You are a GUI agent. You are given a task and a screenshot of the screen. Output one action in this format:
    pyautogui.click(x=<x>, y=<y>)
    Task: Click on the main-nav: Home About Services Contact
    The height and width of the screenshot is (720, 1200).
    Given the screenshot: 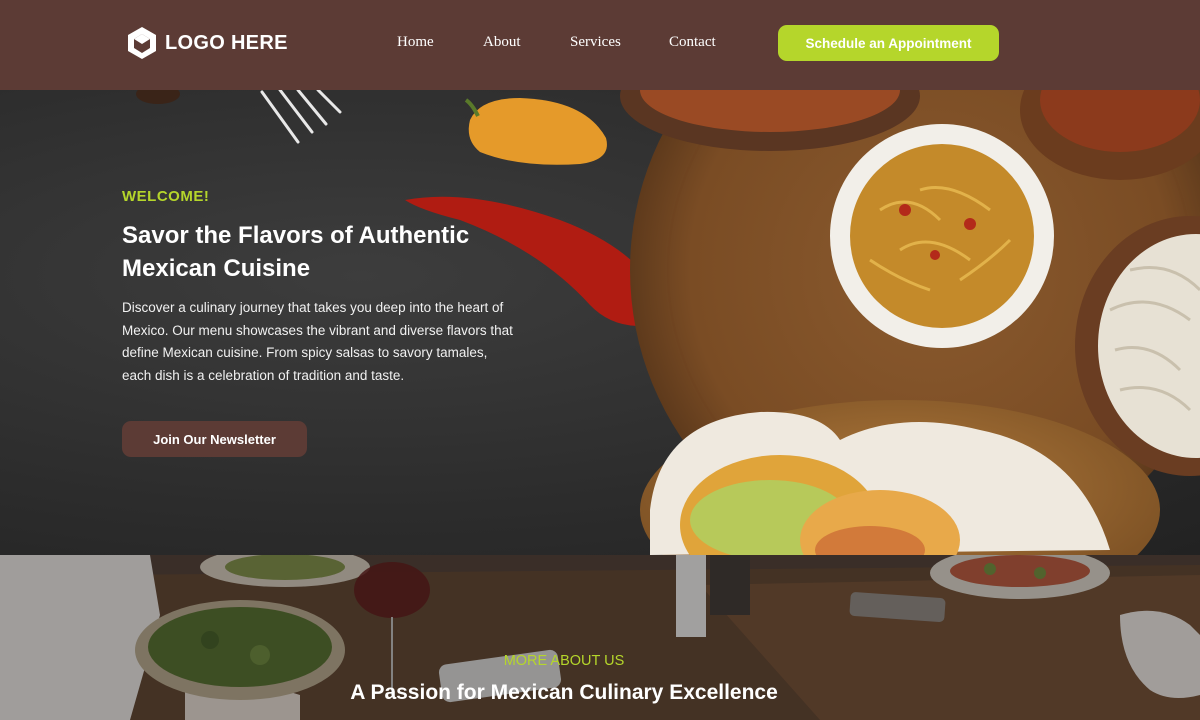 What is the action you would take?
    pyautogui.click(x=600, y=44)
    